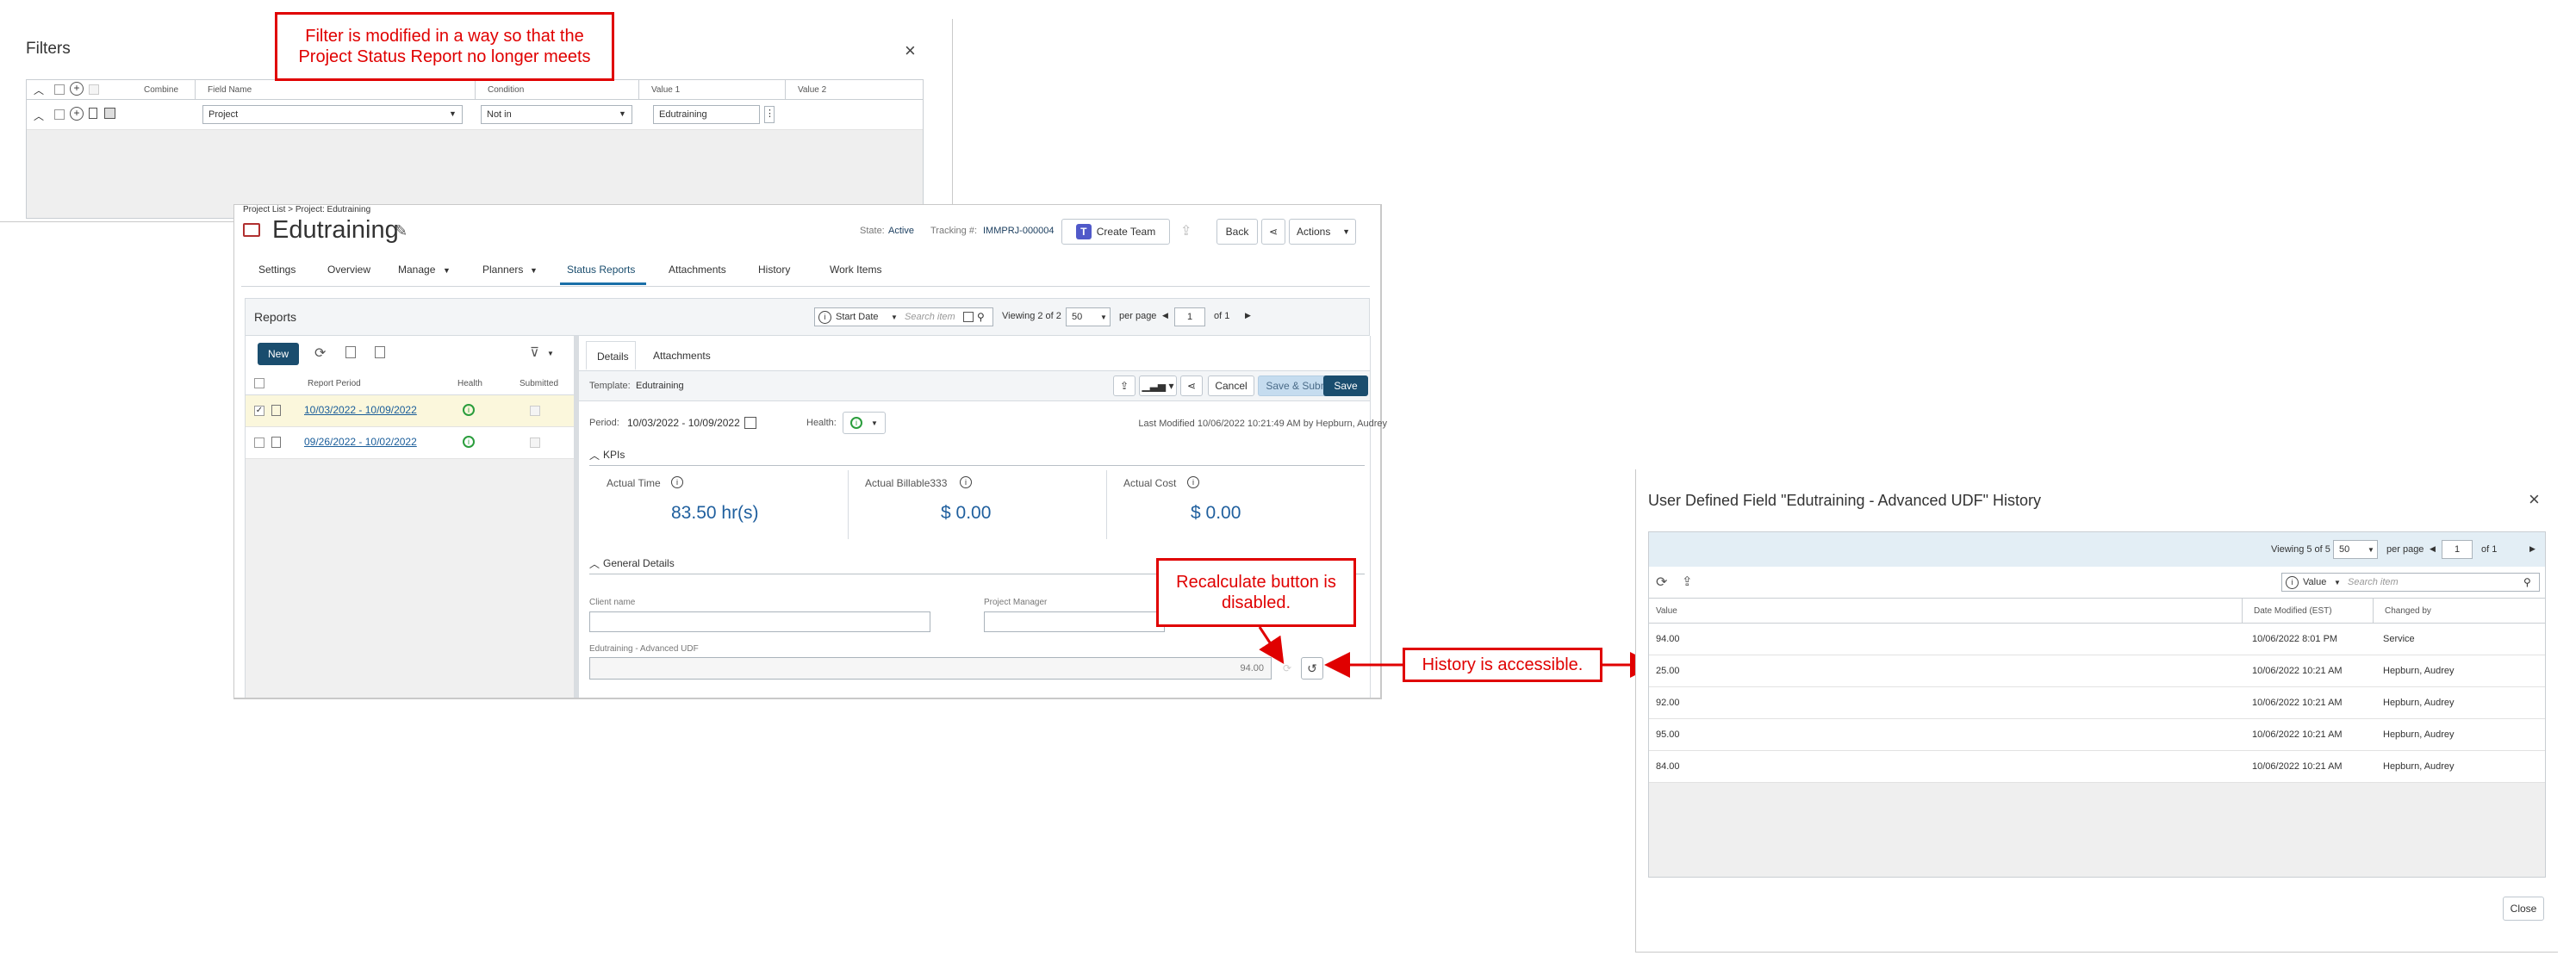 Image resolution: width=2576 pixels, height=962 pixels. Describe the element at coordinates (1668, 734) in the screenshot. I see `value-cell: 95.00` at that location.